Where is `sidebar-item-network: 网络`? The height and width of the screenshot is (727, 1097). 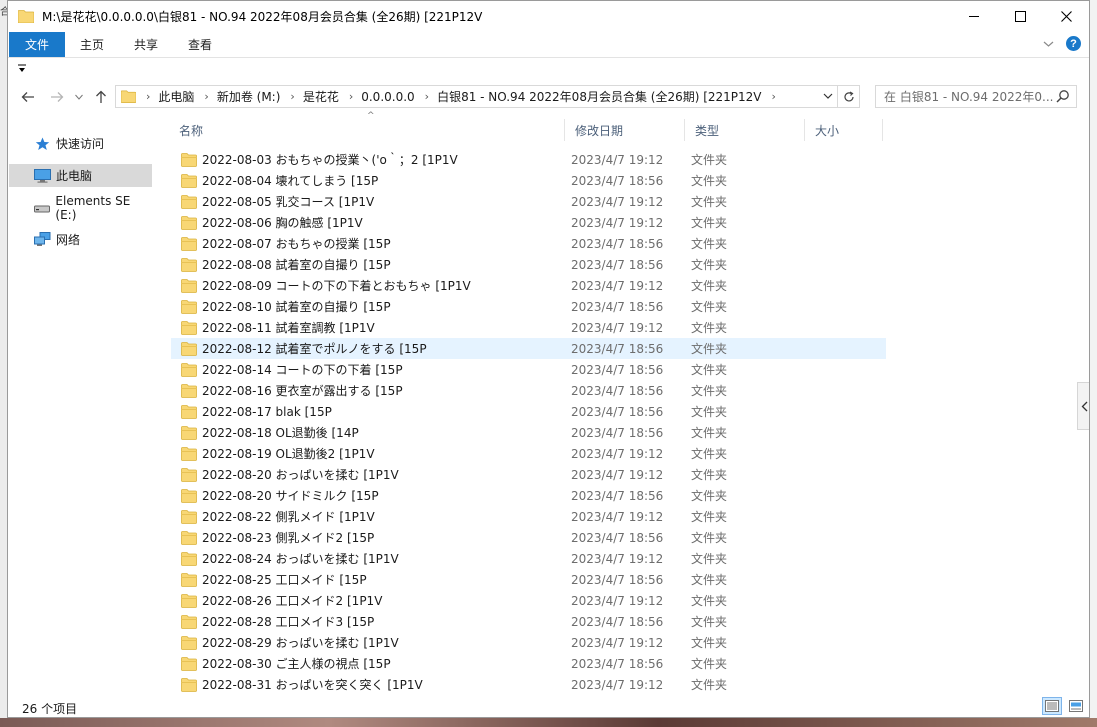 sidebar-item-network: 网络 is located at coordinates (80, 239).